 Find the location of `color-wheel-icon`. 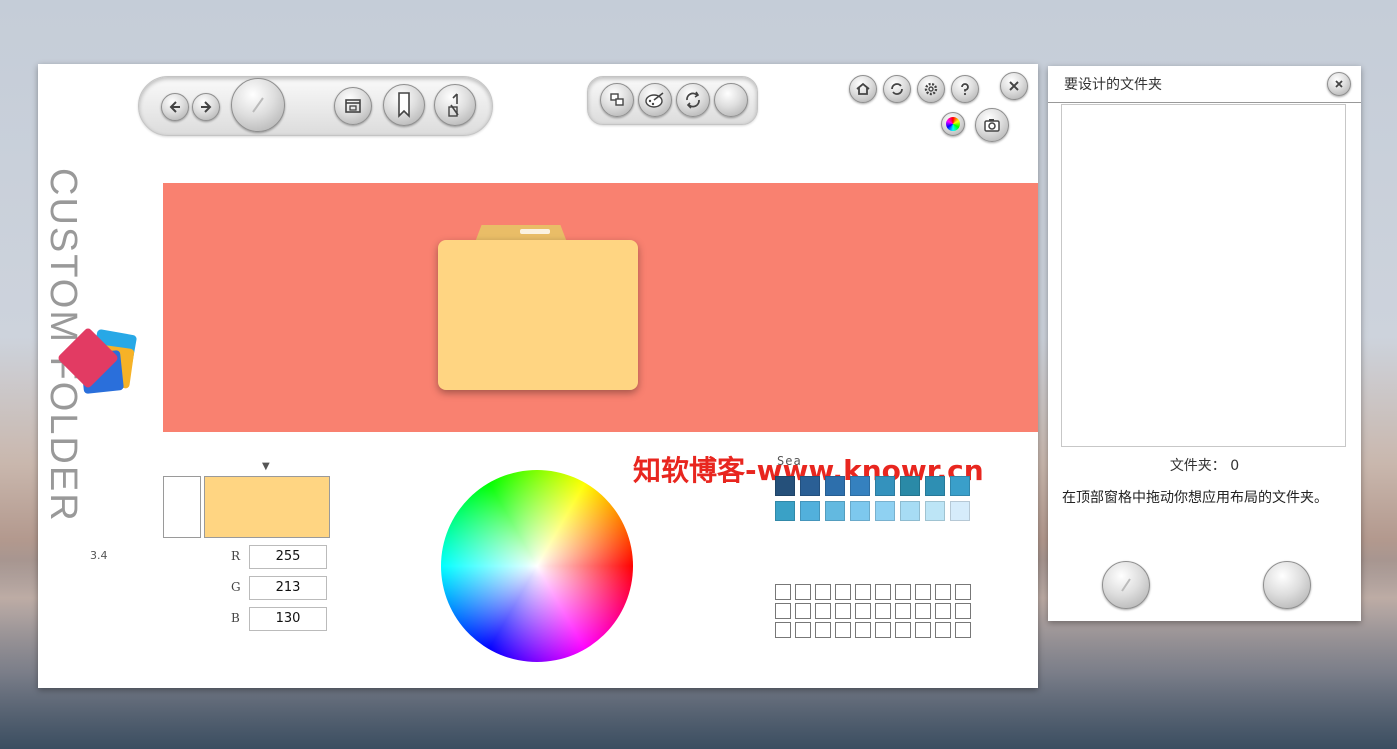

color-wheel-icon is located at coordinates (953, 124).